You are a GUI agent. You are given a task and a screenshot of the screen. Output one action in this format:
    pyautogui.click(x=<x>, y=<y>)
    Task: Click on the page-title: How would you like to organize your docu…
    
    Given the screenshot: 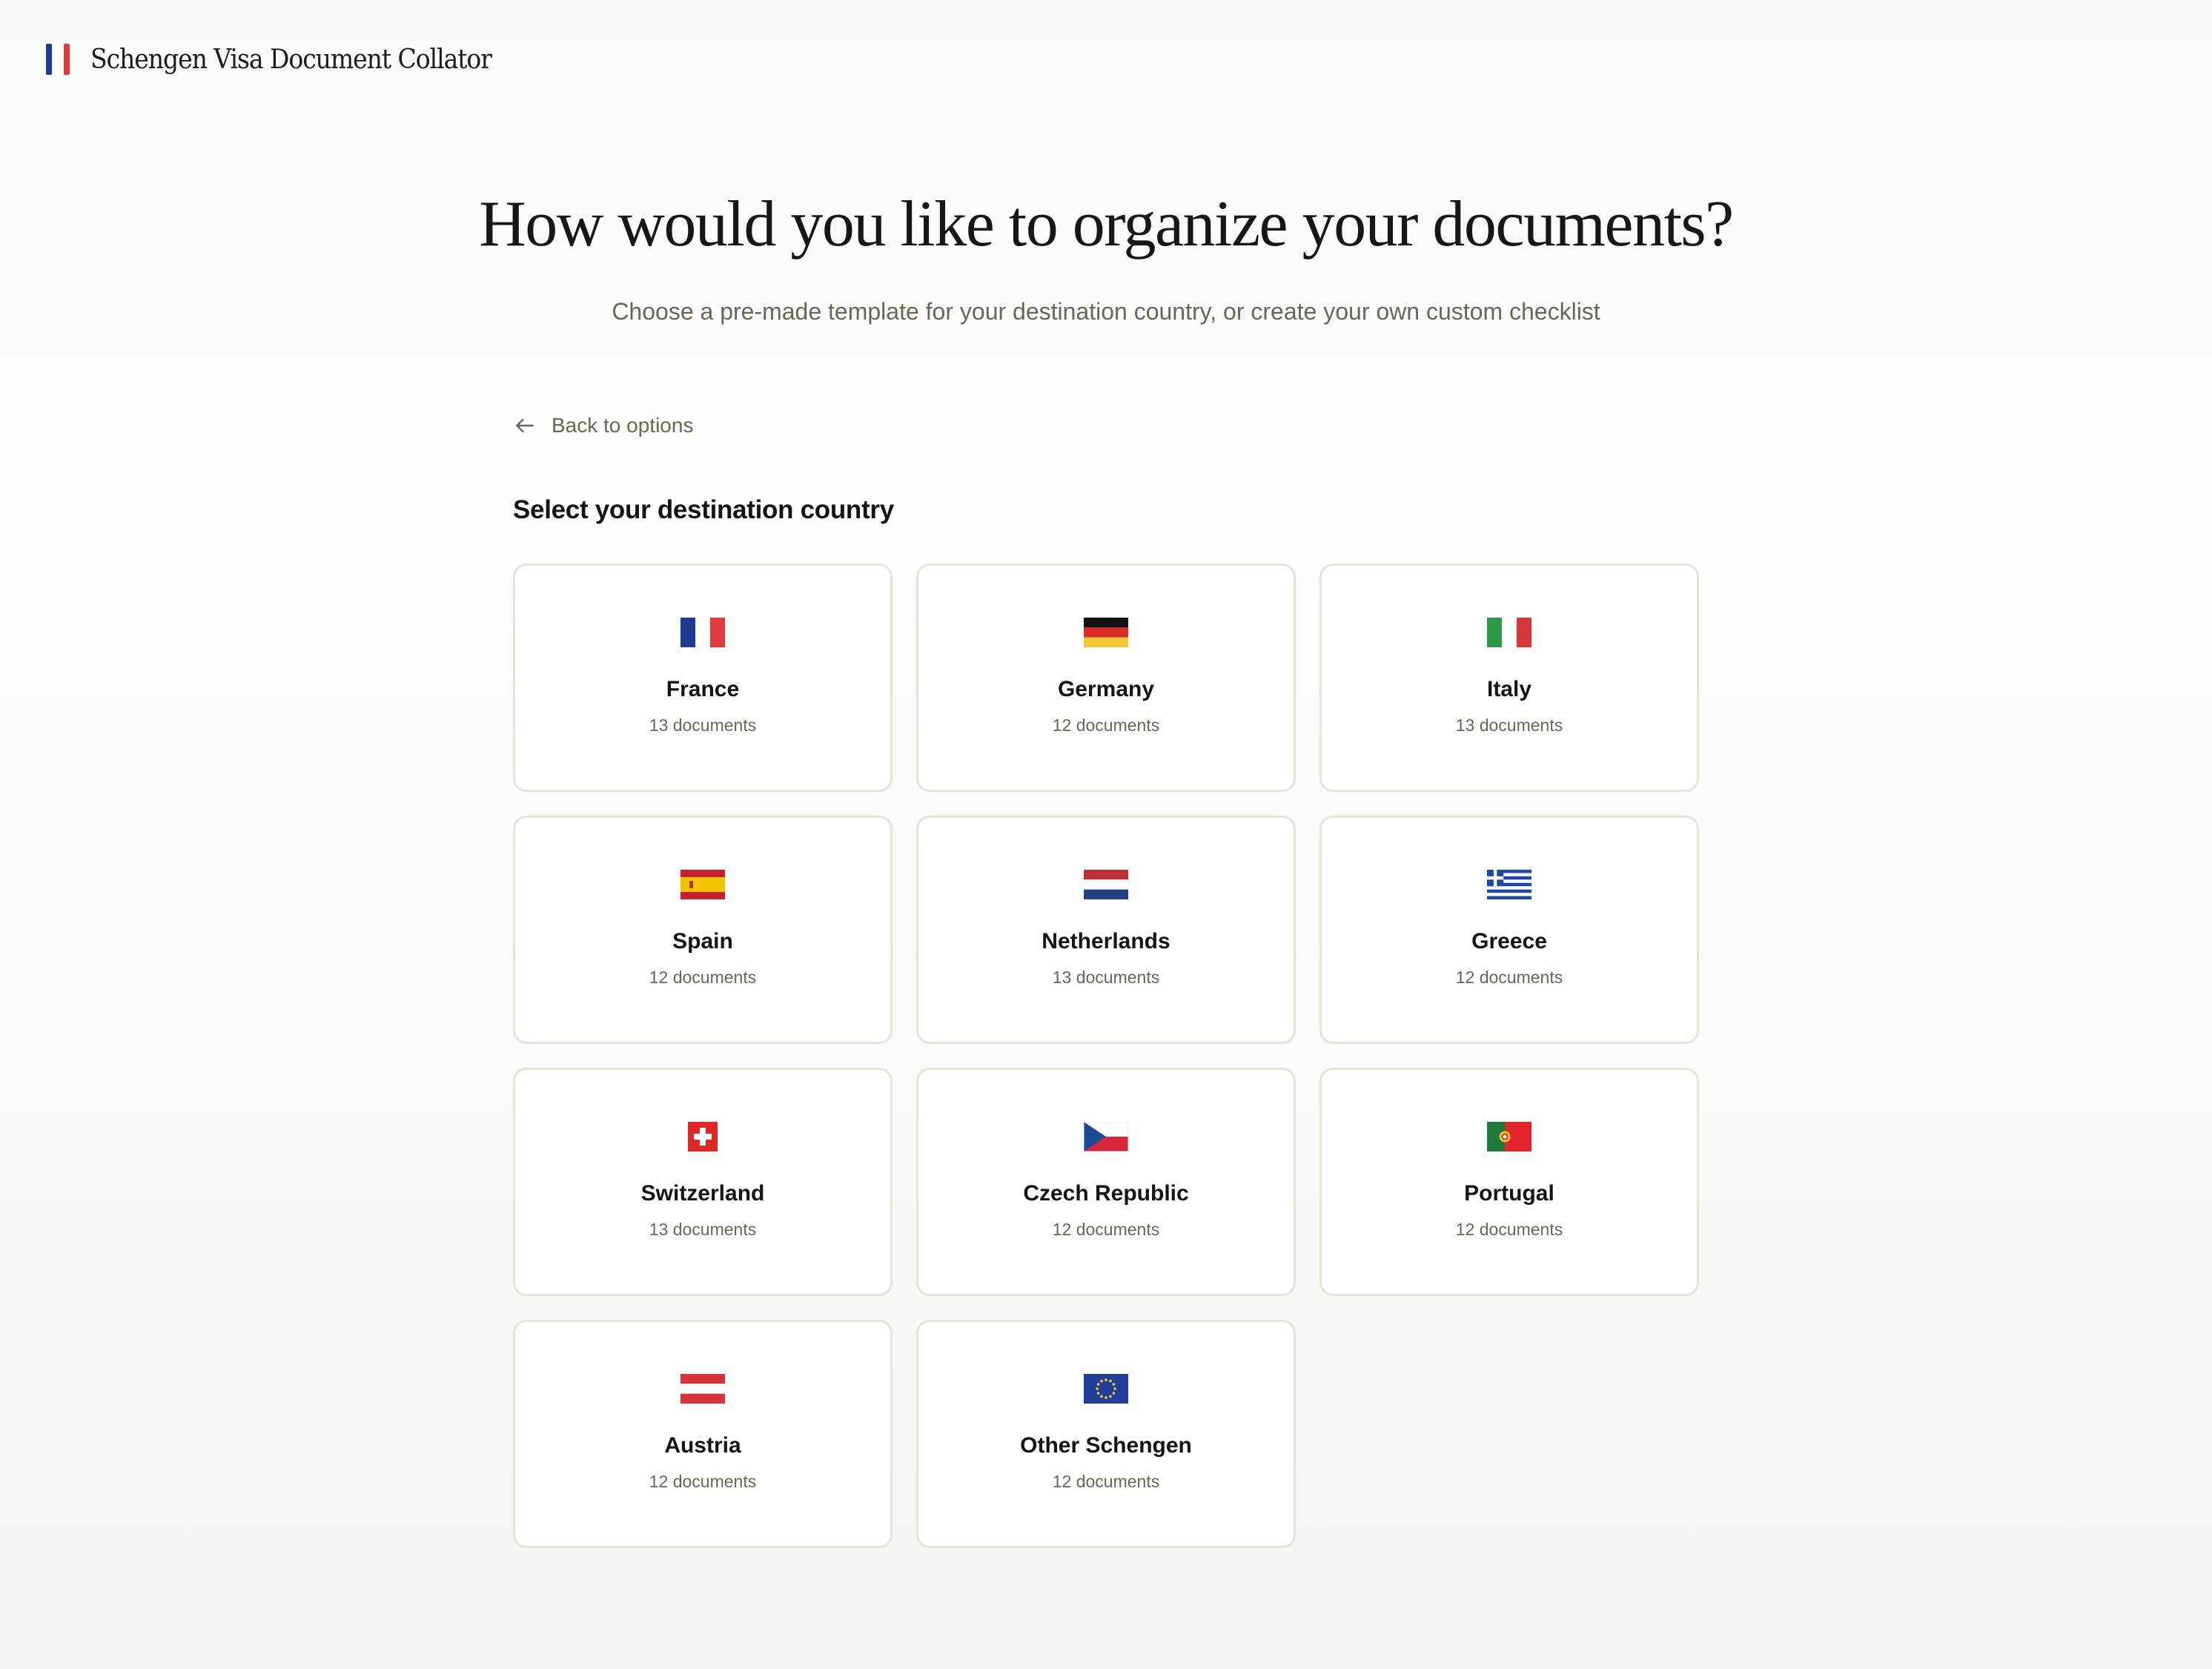 What is the action you would take?
    pyautogui.click(x=1106, y=224)
    